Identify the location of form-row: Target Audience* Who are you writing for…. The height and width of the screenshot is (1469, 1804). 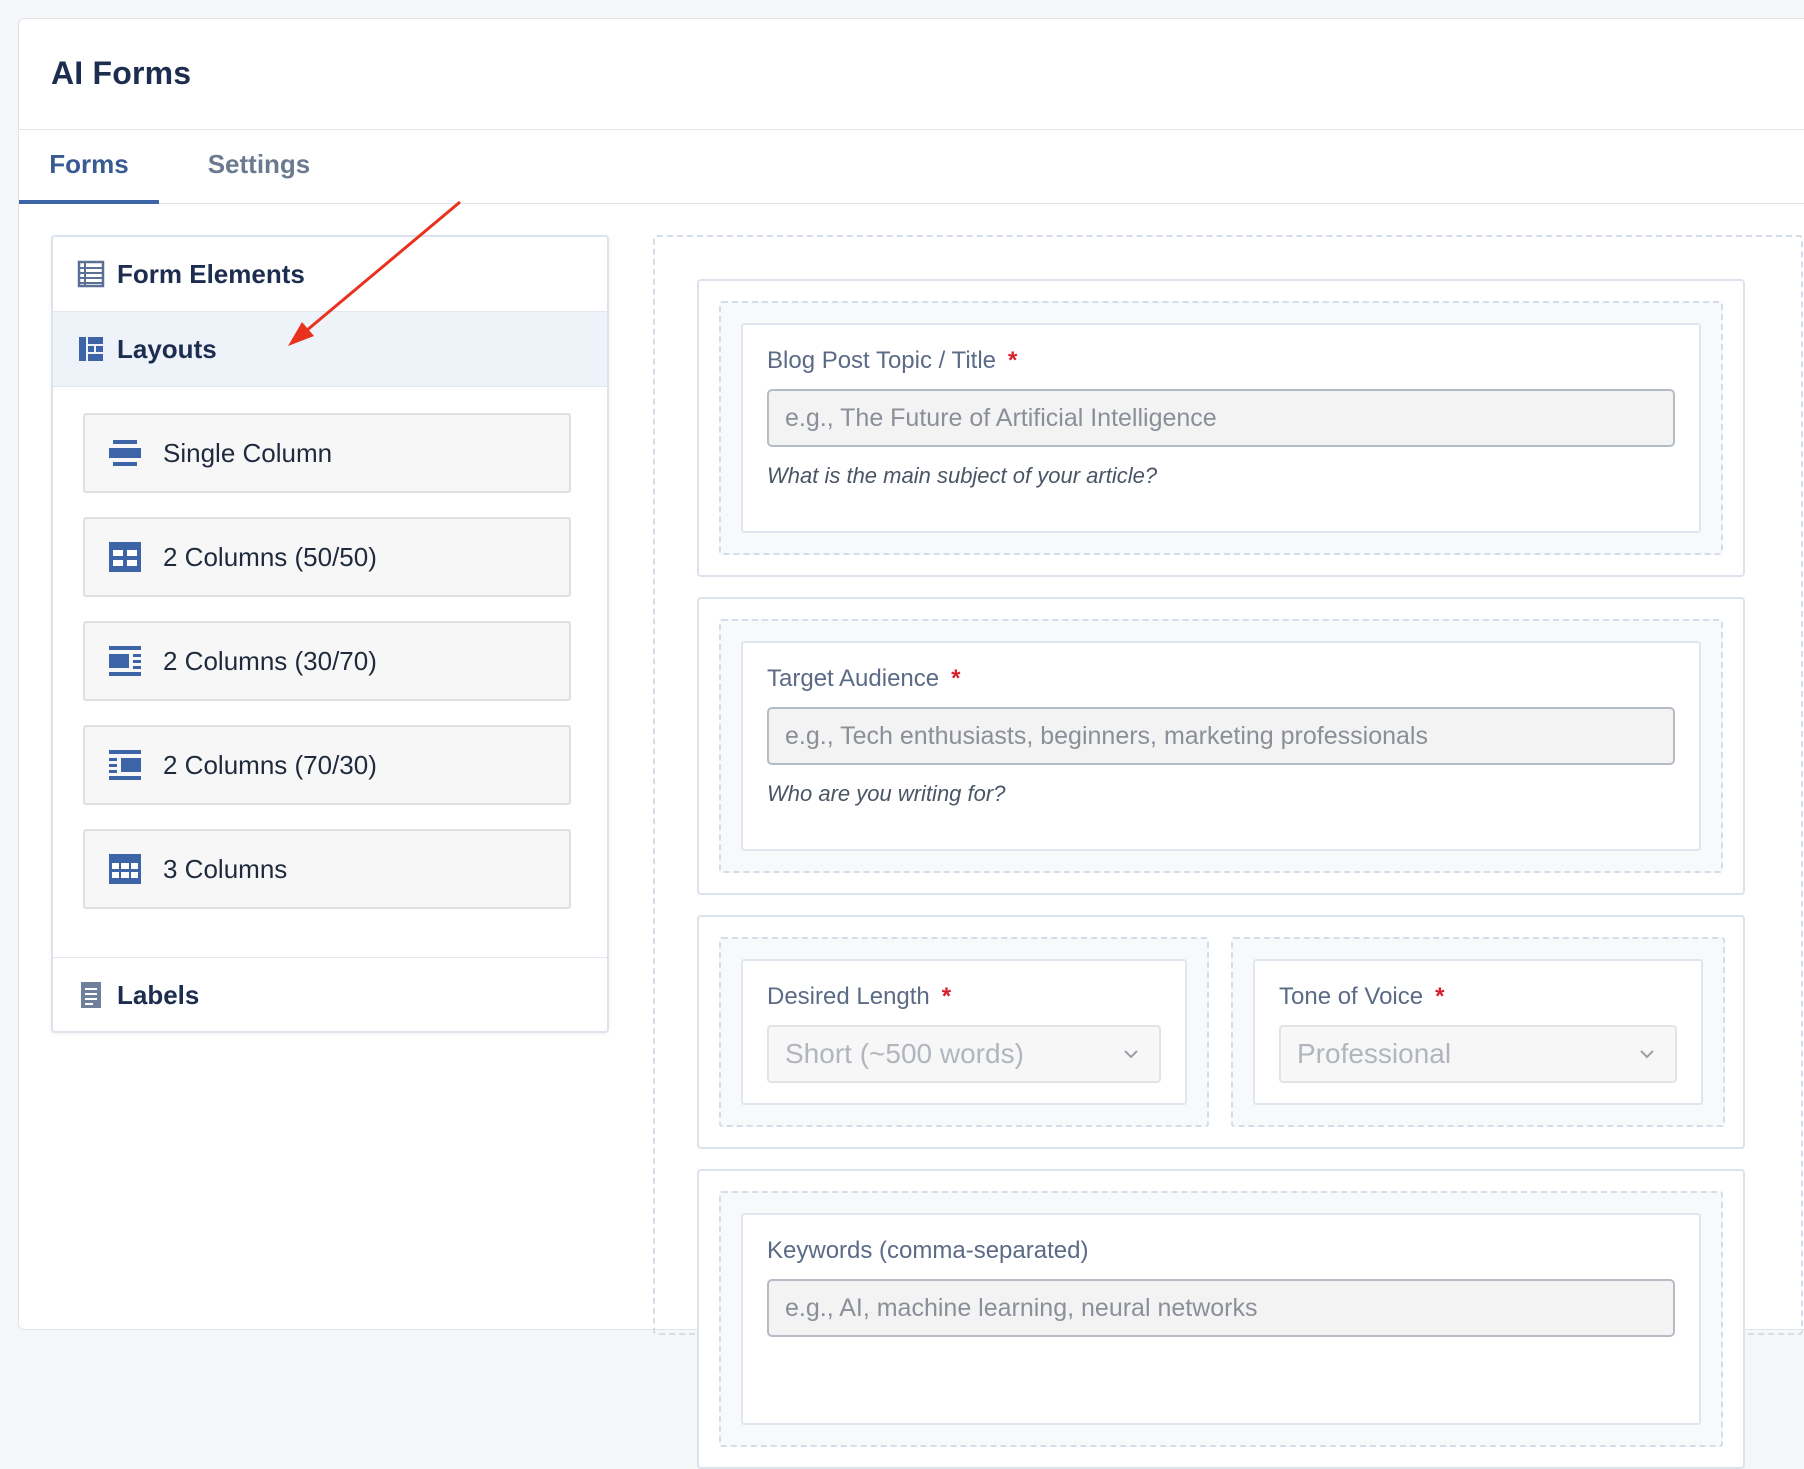
(1221, 746).